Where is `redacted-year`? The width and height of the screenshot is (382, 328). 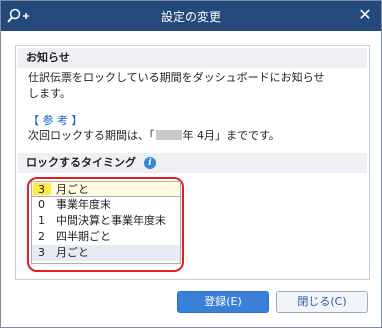 redacted-year is located at coordinates (168, 135).